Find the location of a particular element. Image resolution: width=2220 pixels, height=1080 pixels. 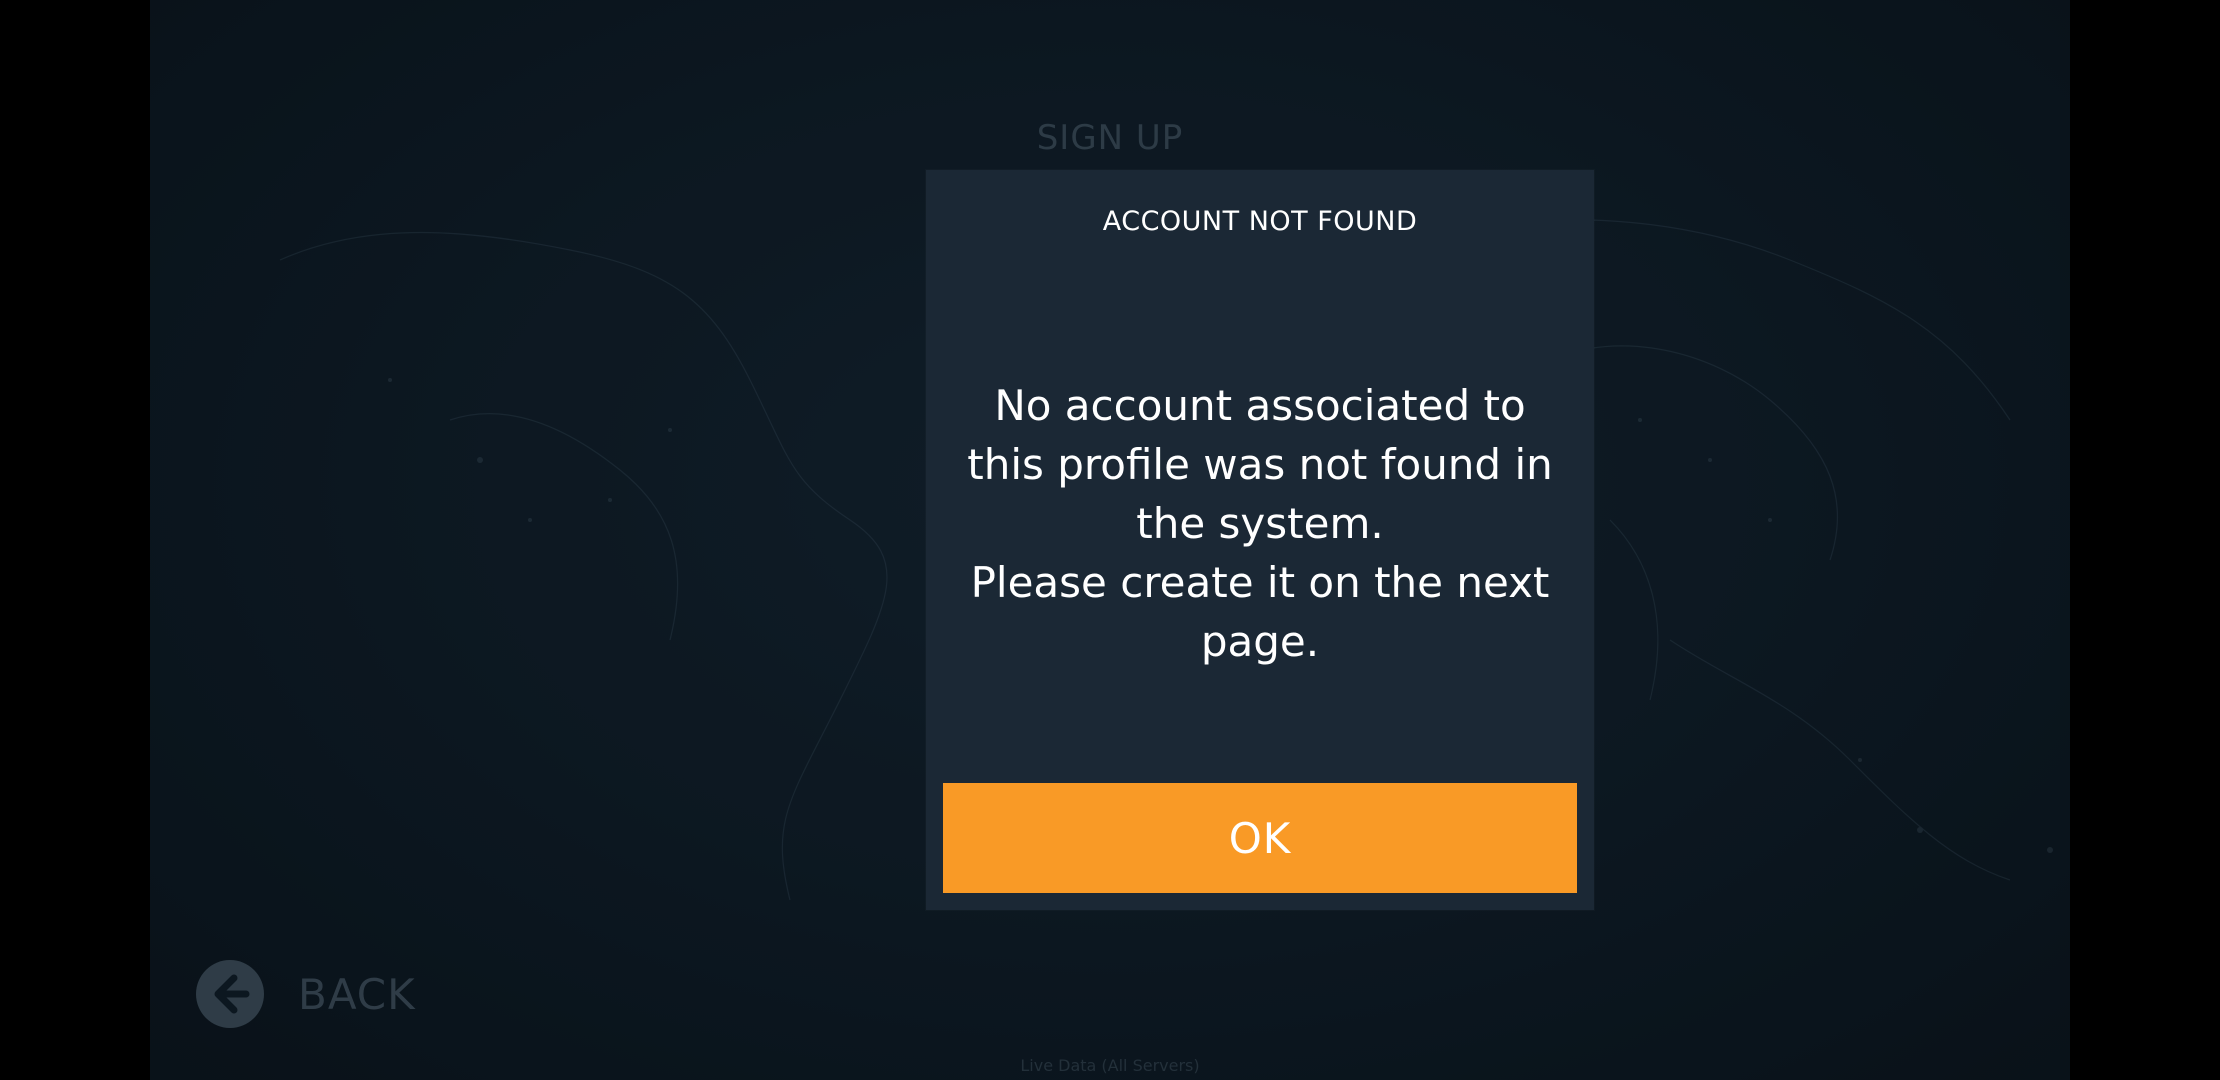

ok-button: OK is located at coordinates (1260, 838).